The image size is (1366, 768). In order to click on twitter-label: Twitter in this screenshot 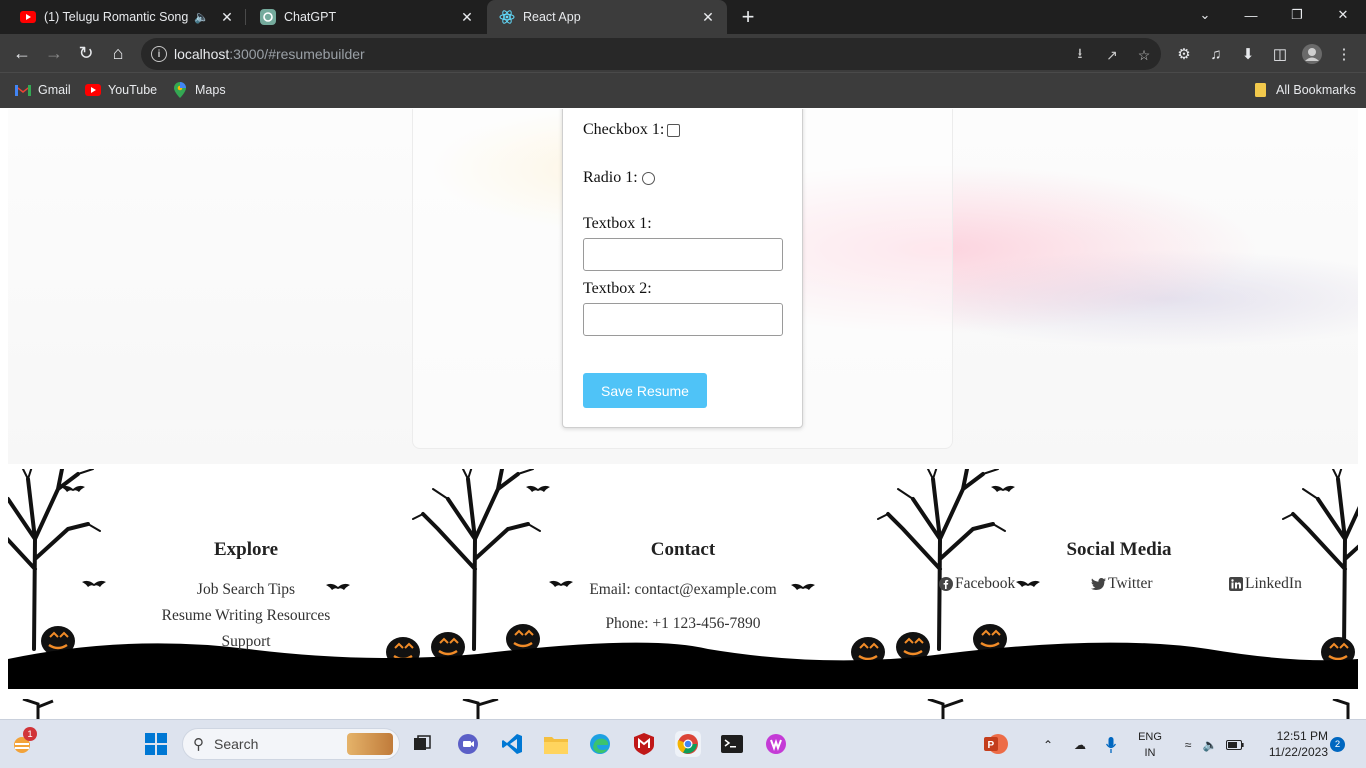, I will do `click(1130, 583)`.